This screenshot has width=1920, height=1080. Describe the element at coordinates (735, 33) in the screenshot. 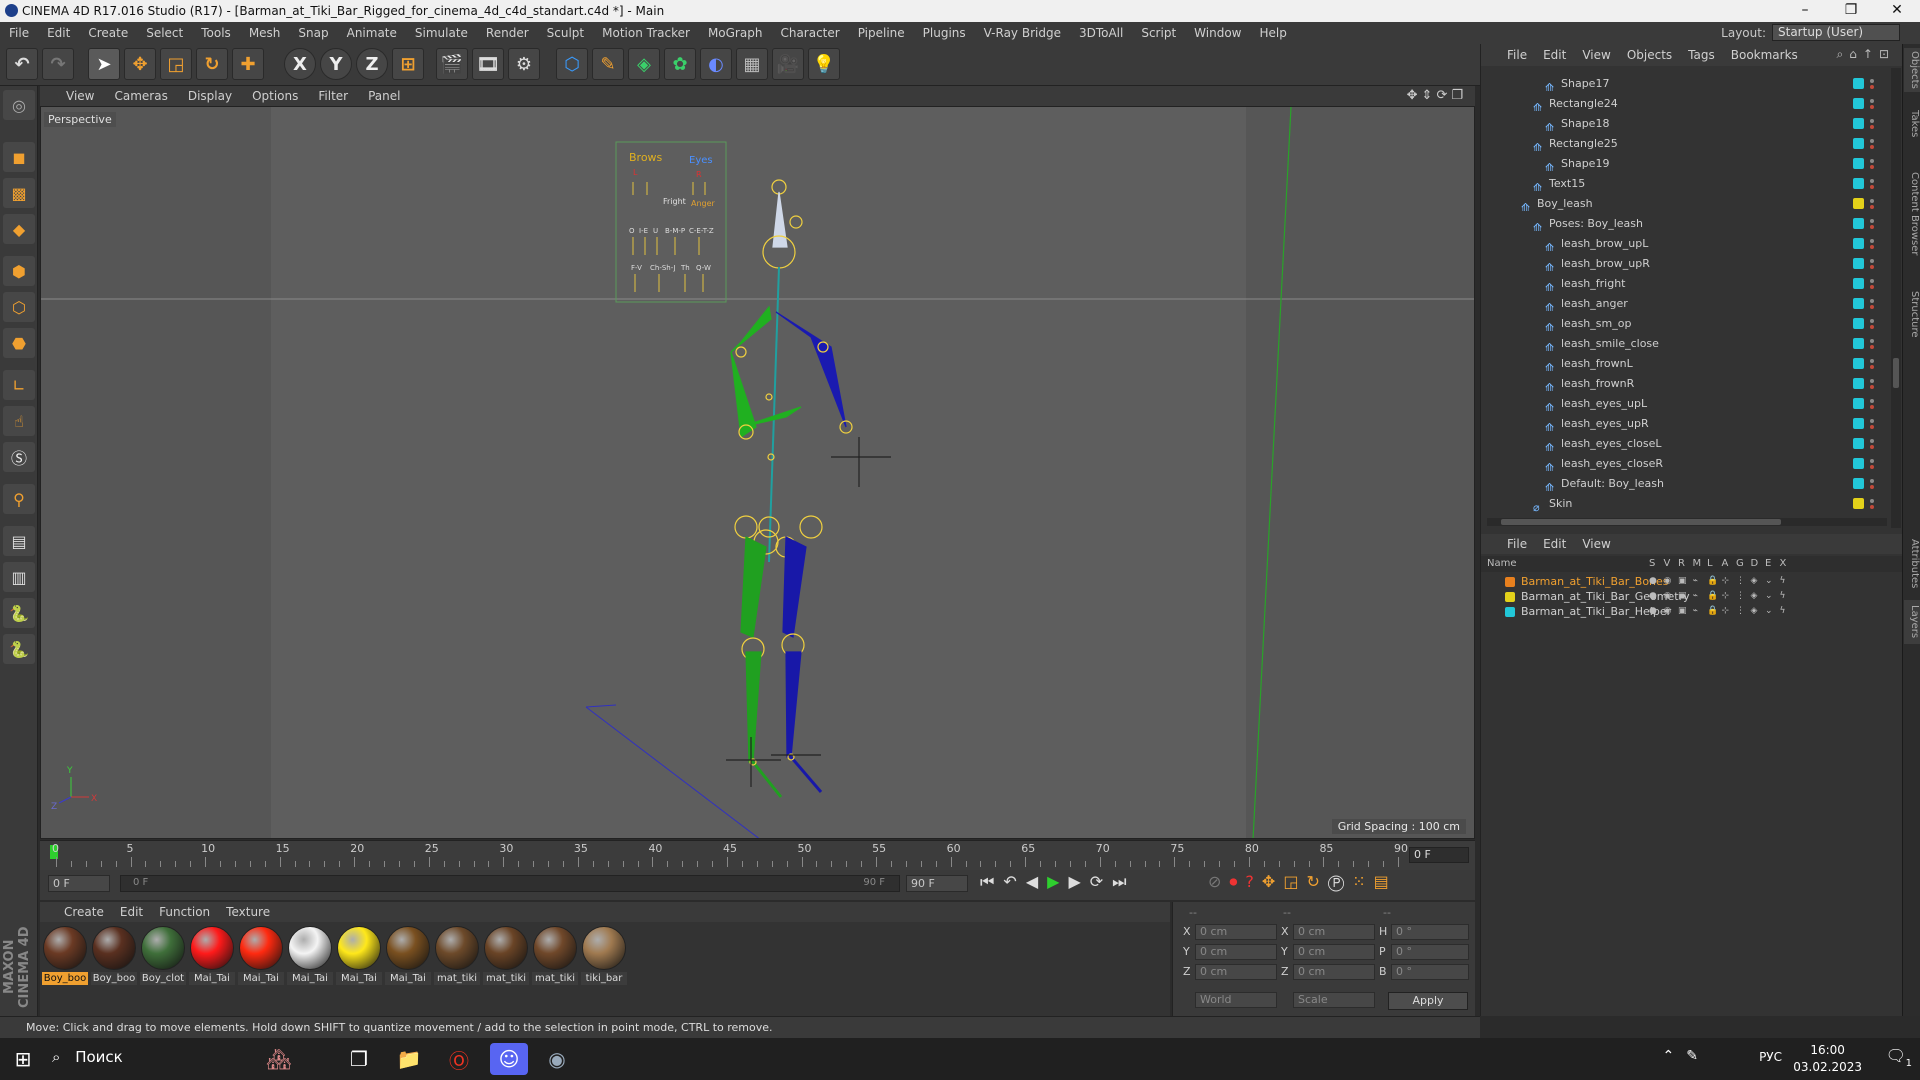

I see `menu-mograph: MoGraph` at that location.